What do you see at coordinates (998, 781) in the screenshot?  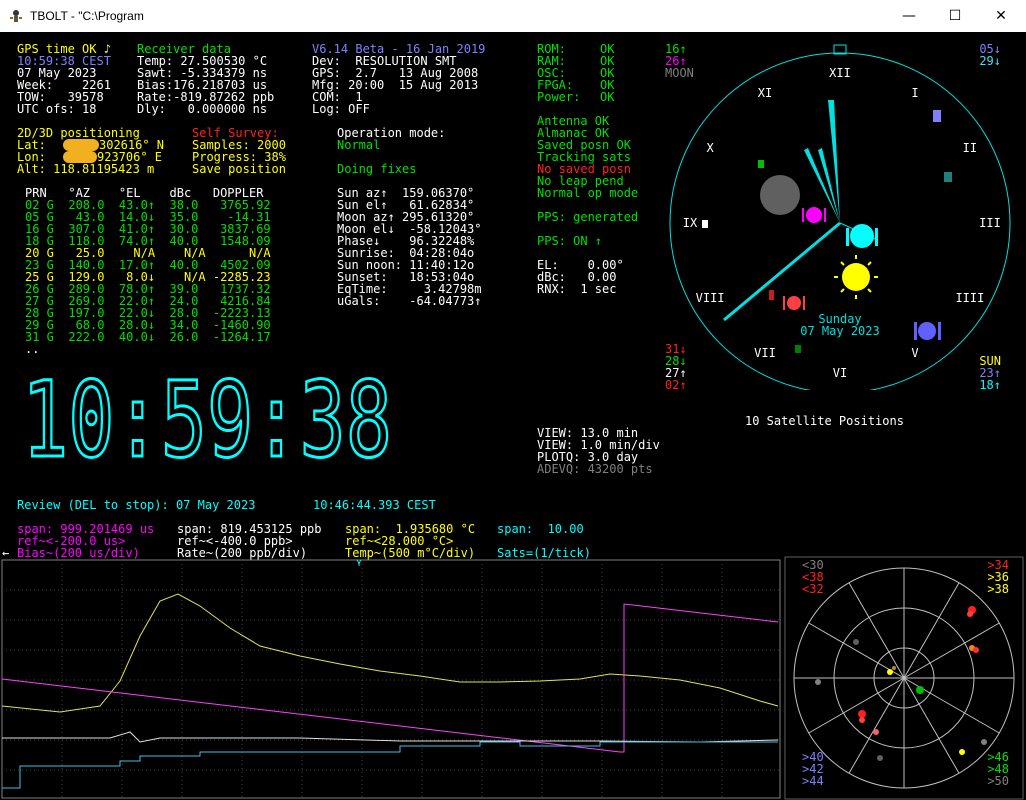 I see `legend-entry: >50` at bounding box center [998, 781].